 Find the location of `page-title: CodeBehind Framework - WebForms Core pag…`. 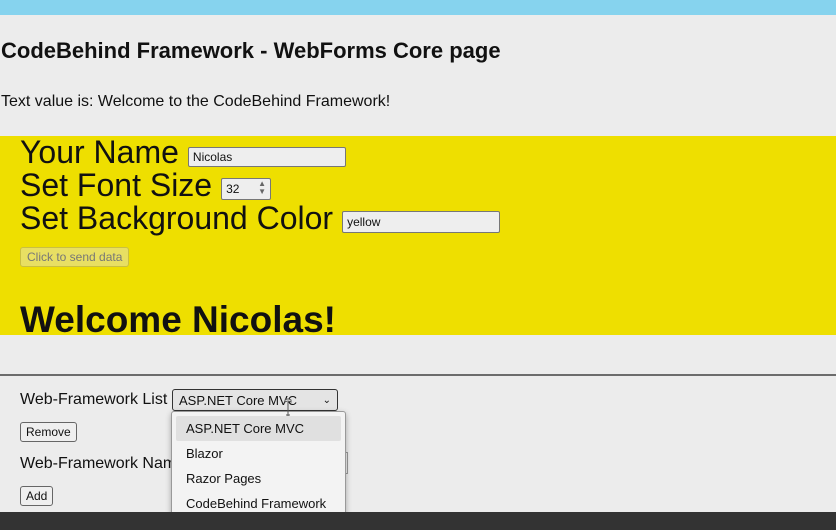

page-title: CodeBehind Framework - WebForms Core pag… is located at coordinates (251, 50).